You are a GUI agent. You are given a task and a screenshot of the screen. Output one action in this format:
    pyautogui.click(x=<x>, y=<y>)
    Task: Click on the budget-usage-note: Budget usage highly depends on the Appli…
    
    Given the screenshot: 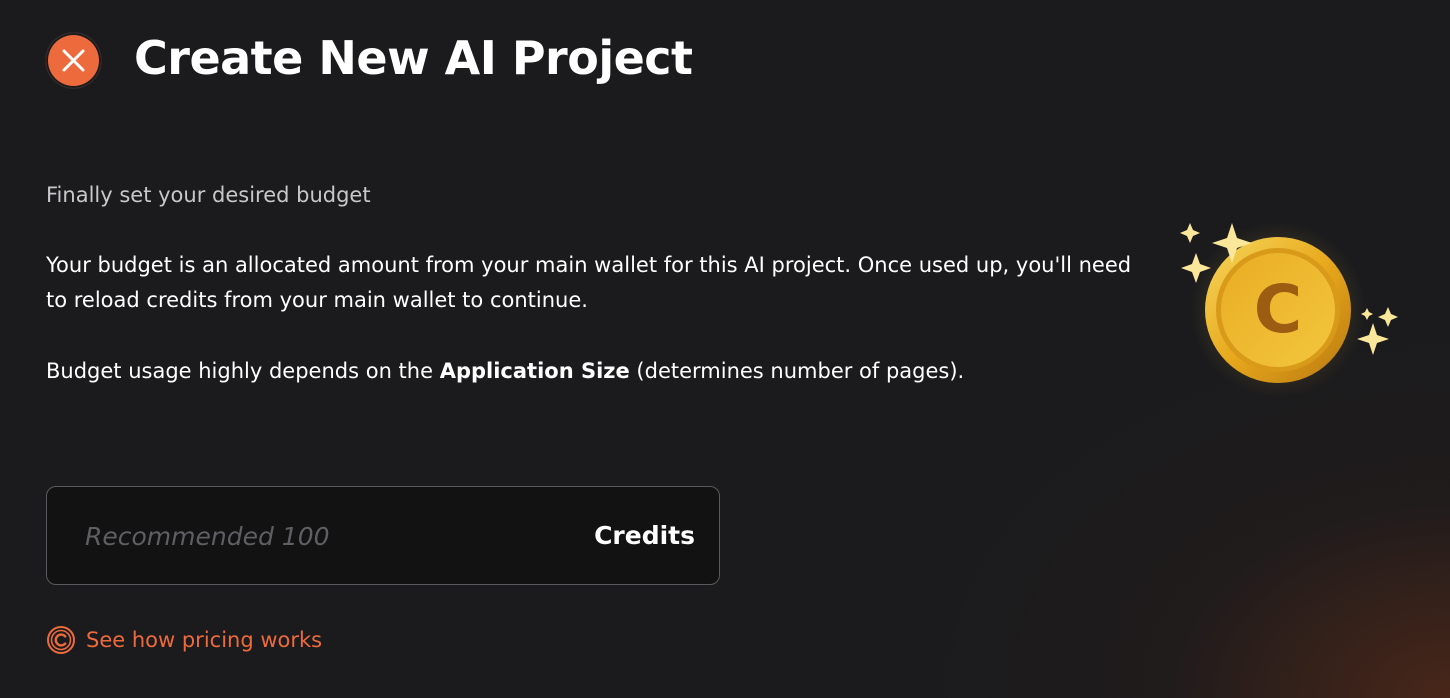 What is the action you would take?
    pyautogui.click(x=505, y=371)
    